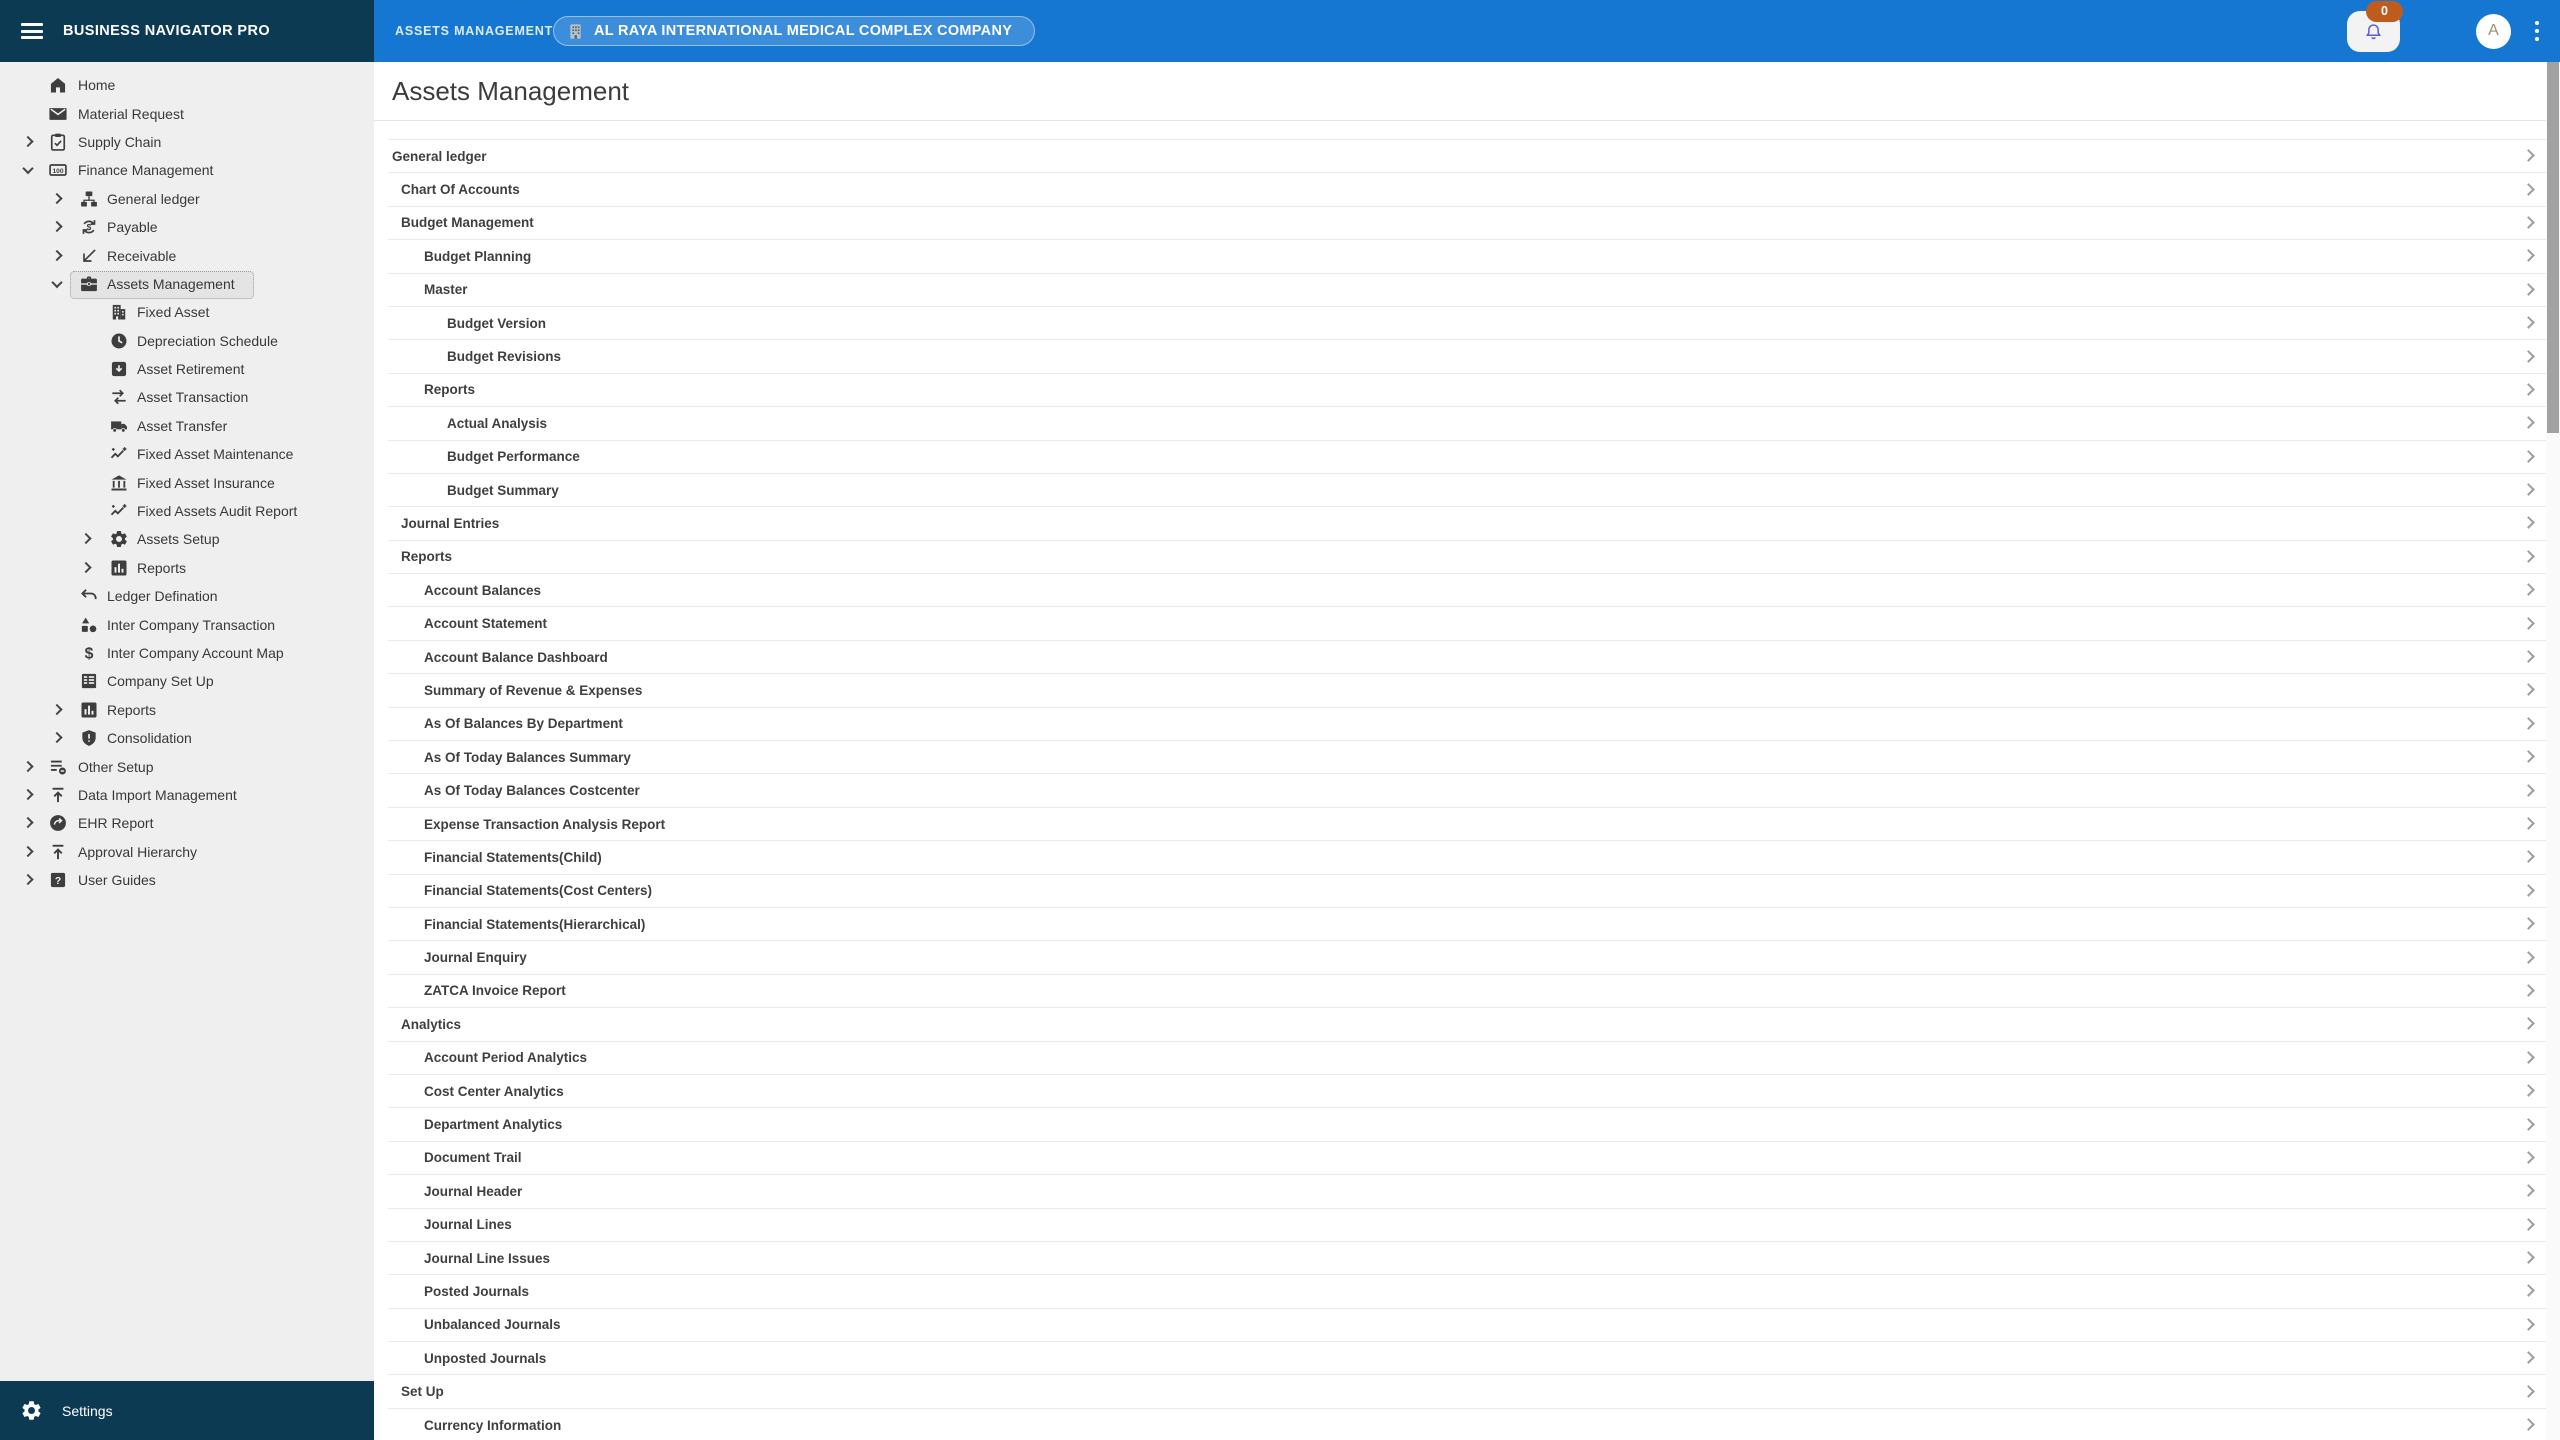 The image size is (2560, 1440). What do you see at coordinates (178, 539) in the screenshot?
I see `sidebar-item-label: Assets Setup` at bounding box center [178, 539].